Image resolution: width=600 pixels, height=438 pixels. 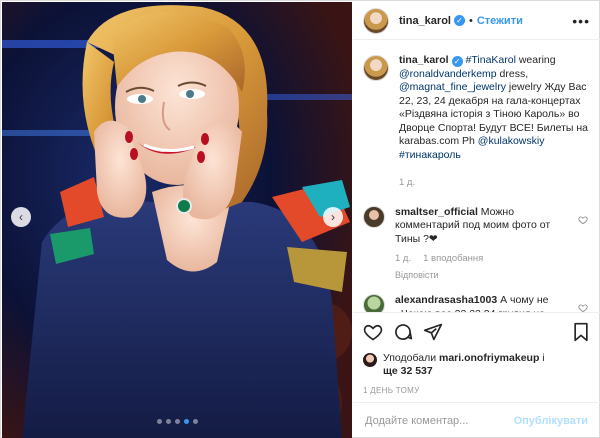 I want to click on likes-count: ще 32 537, so click(x=408, y=371).